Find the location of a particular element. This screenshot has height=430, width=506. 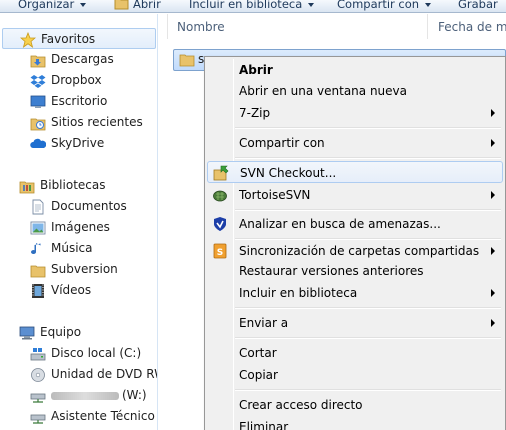

nav-documents: Documentos is located at coordinates (78, 206).